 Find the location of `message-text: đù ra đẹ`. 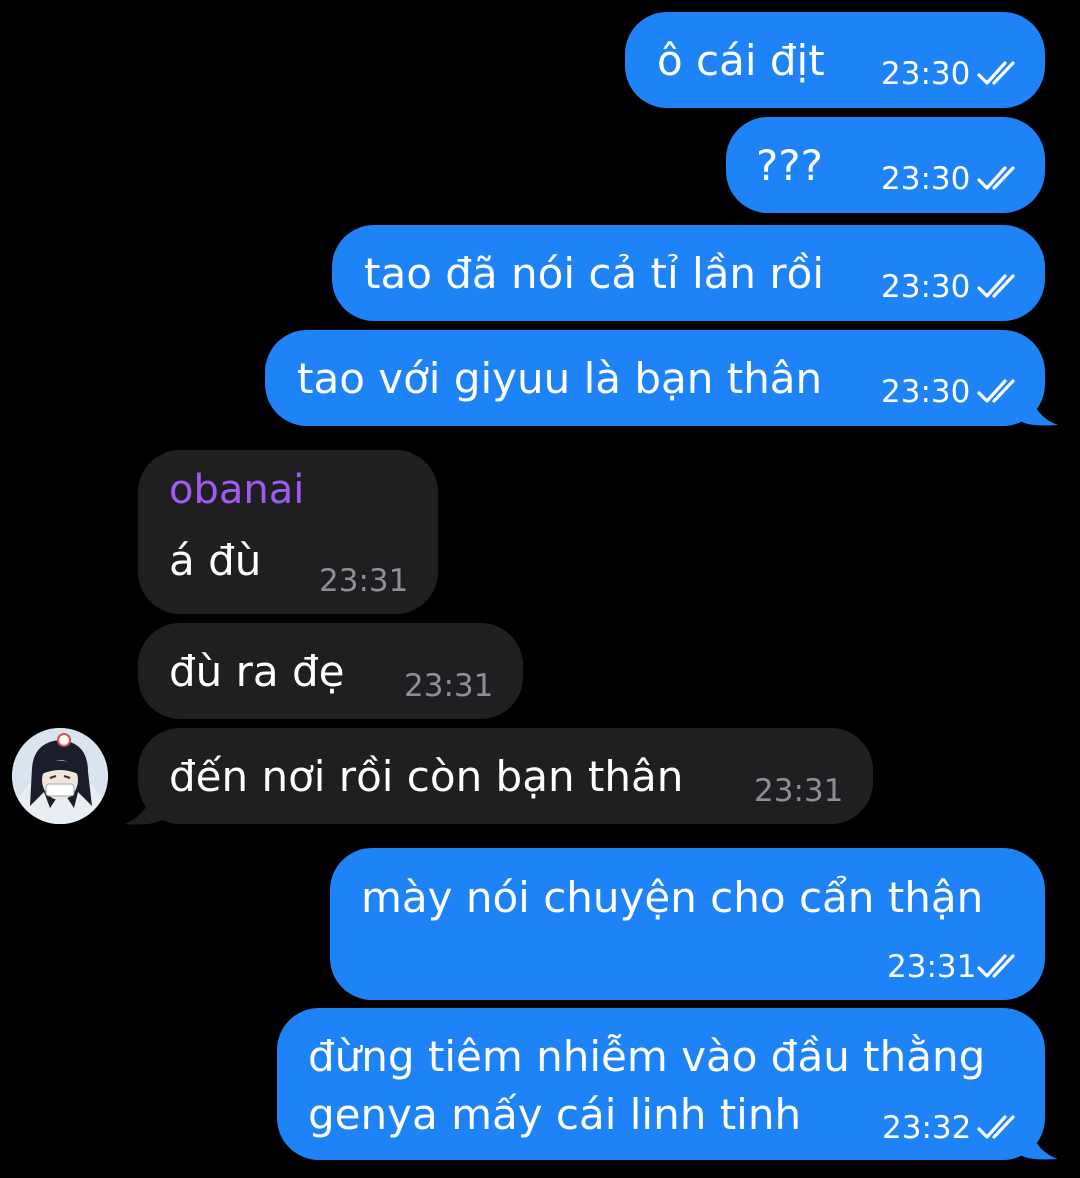

message-text: đù ra đẹ is located at coordinates (257, 671).